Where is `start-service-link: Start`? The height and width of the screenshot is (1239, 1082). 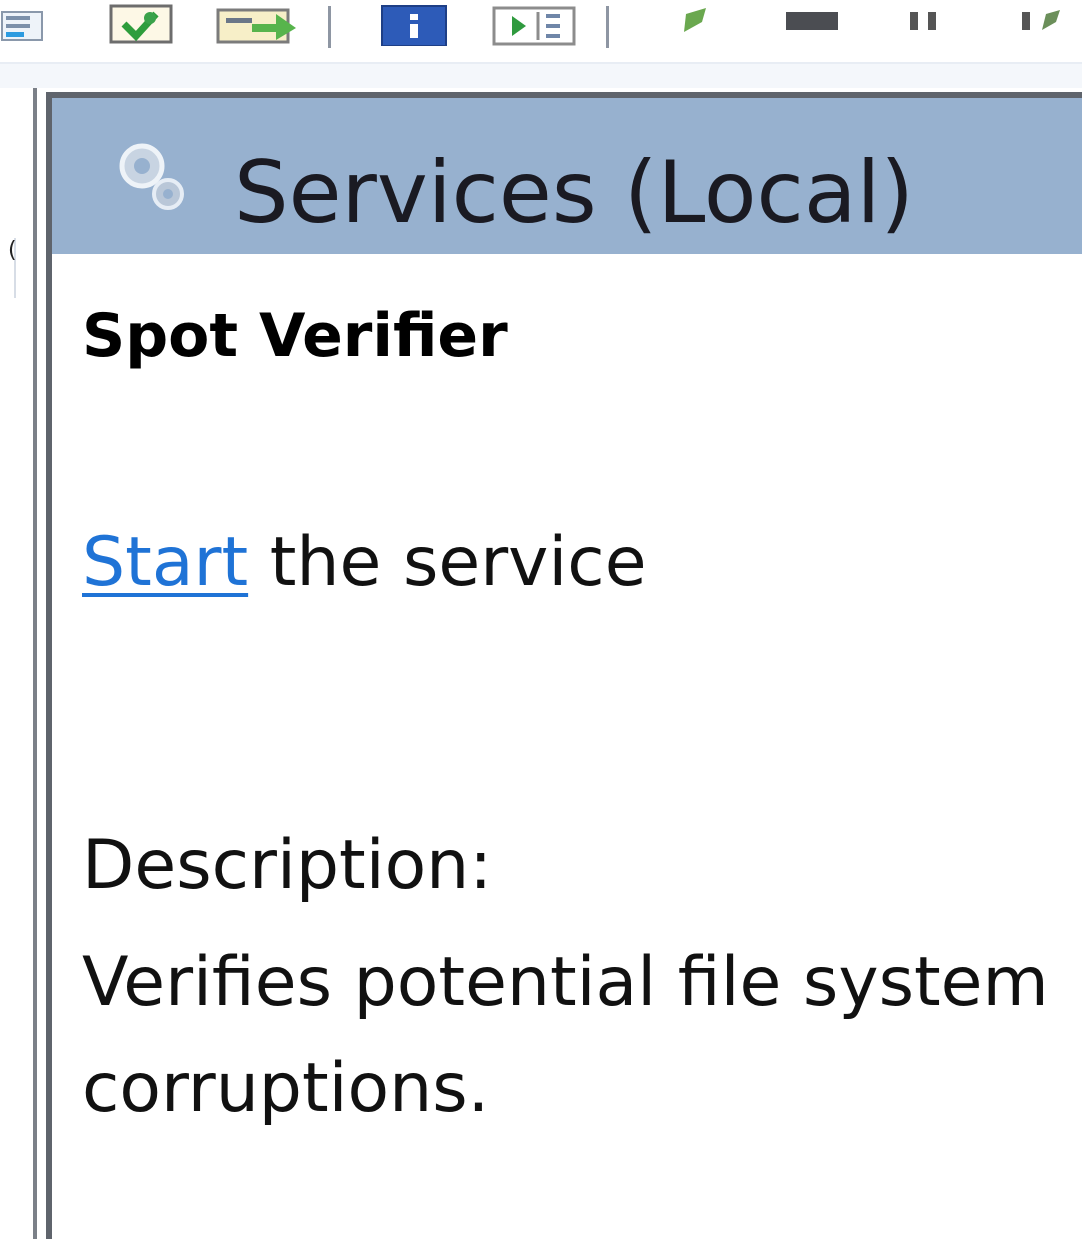
start-service-link: Start is located at coordinates (165, 562).